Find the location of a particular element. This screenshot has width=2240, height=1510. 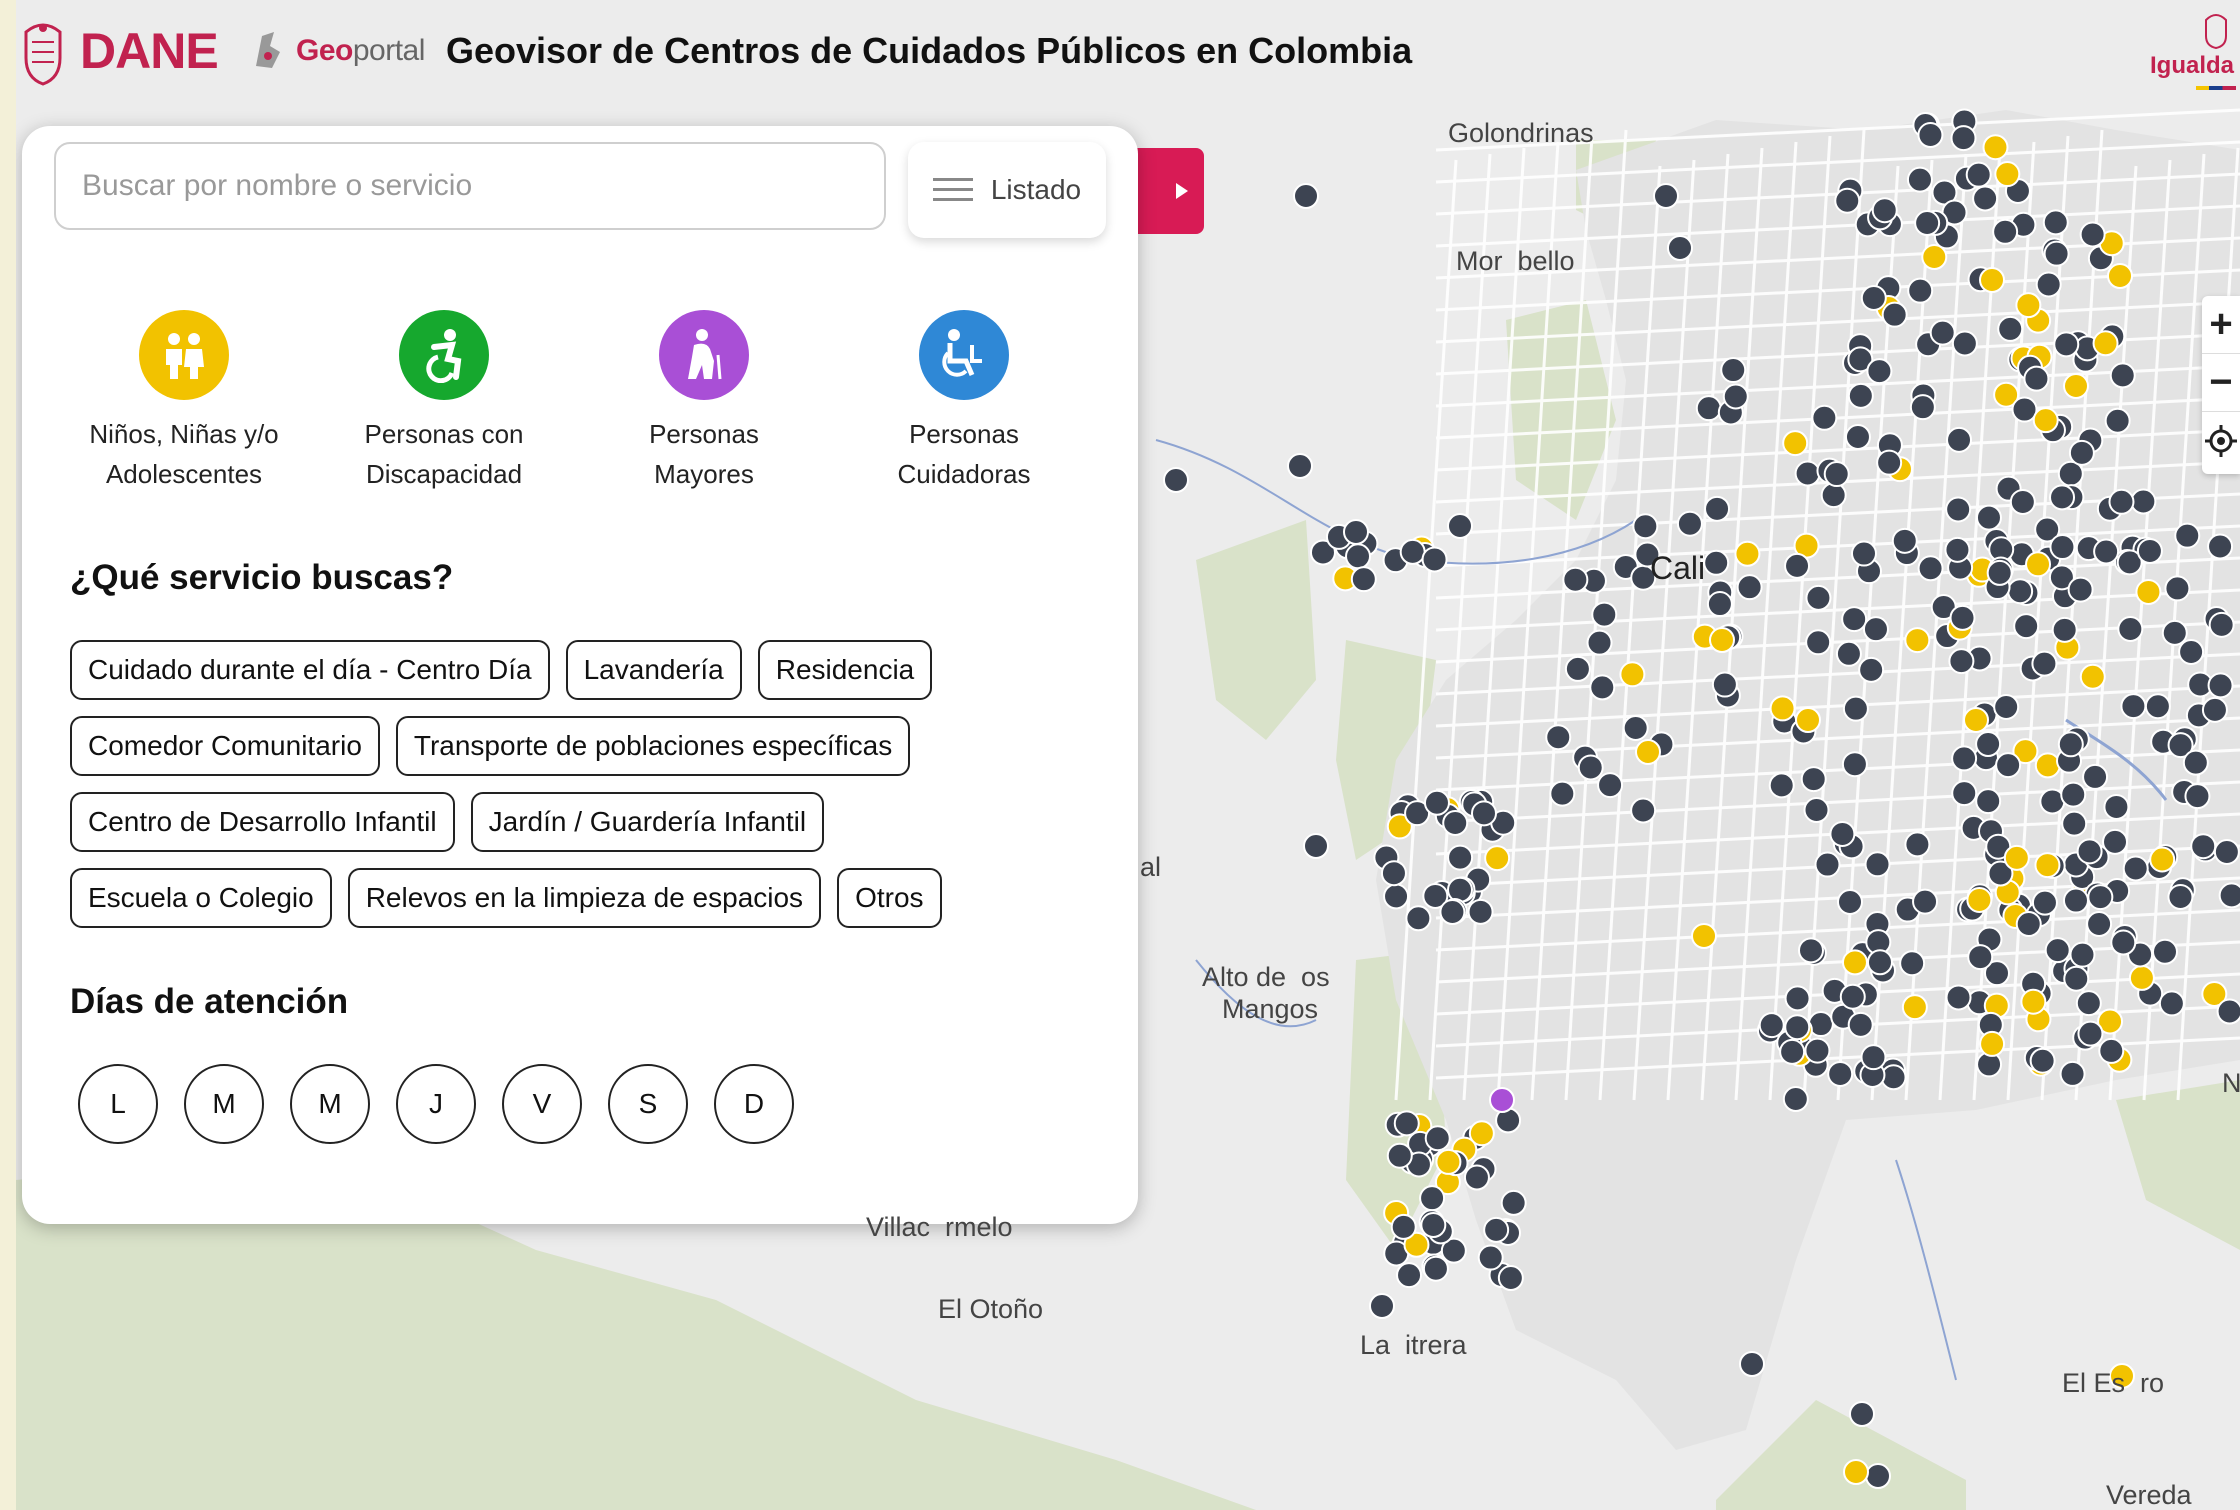

day-button-thursday: J is located at coordinates (436, 1104).